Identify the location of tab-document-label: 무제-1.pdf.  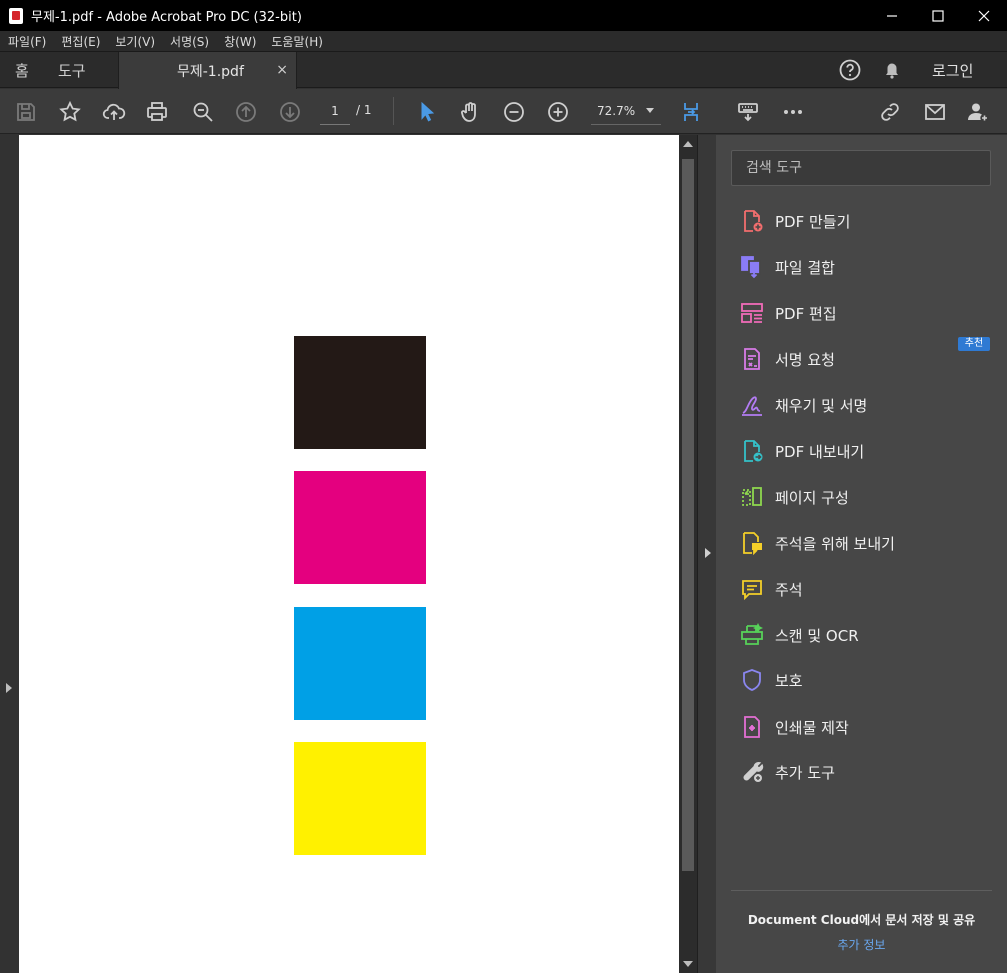
(210, 71).